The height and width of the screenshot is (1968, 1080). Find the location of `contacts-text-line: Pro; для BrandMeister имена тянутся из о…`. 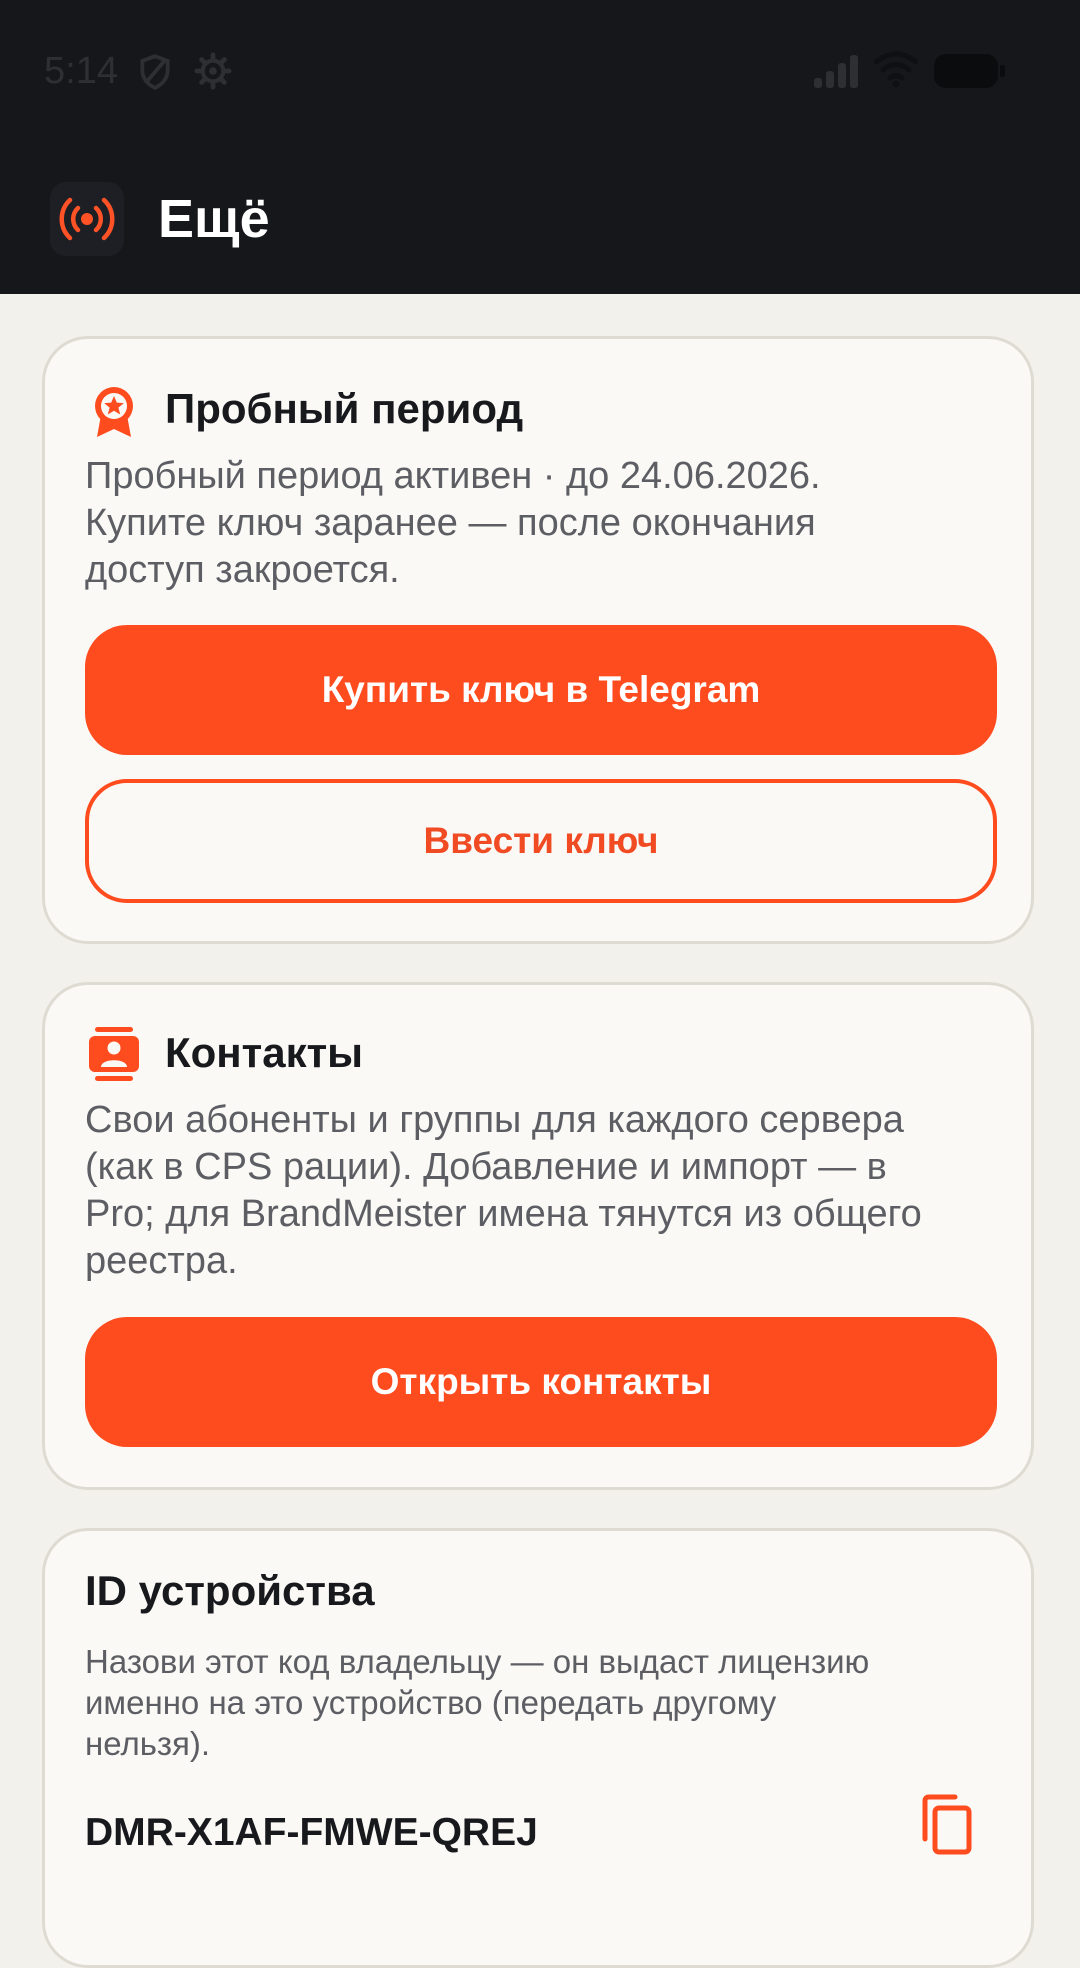

contacts-text-line: Pro; для BrandMeister имена тянутся из о… is located at coordinates (503, 1214).